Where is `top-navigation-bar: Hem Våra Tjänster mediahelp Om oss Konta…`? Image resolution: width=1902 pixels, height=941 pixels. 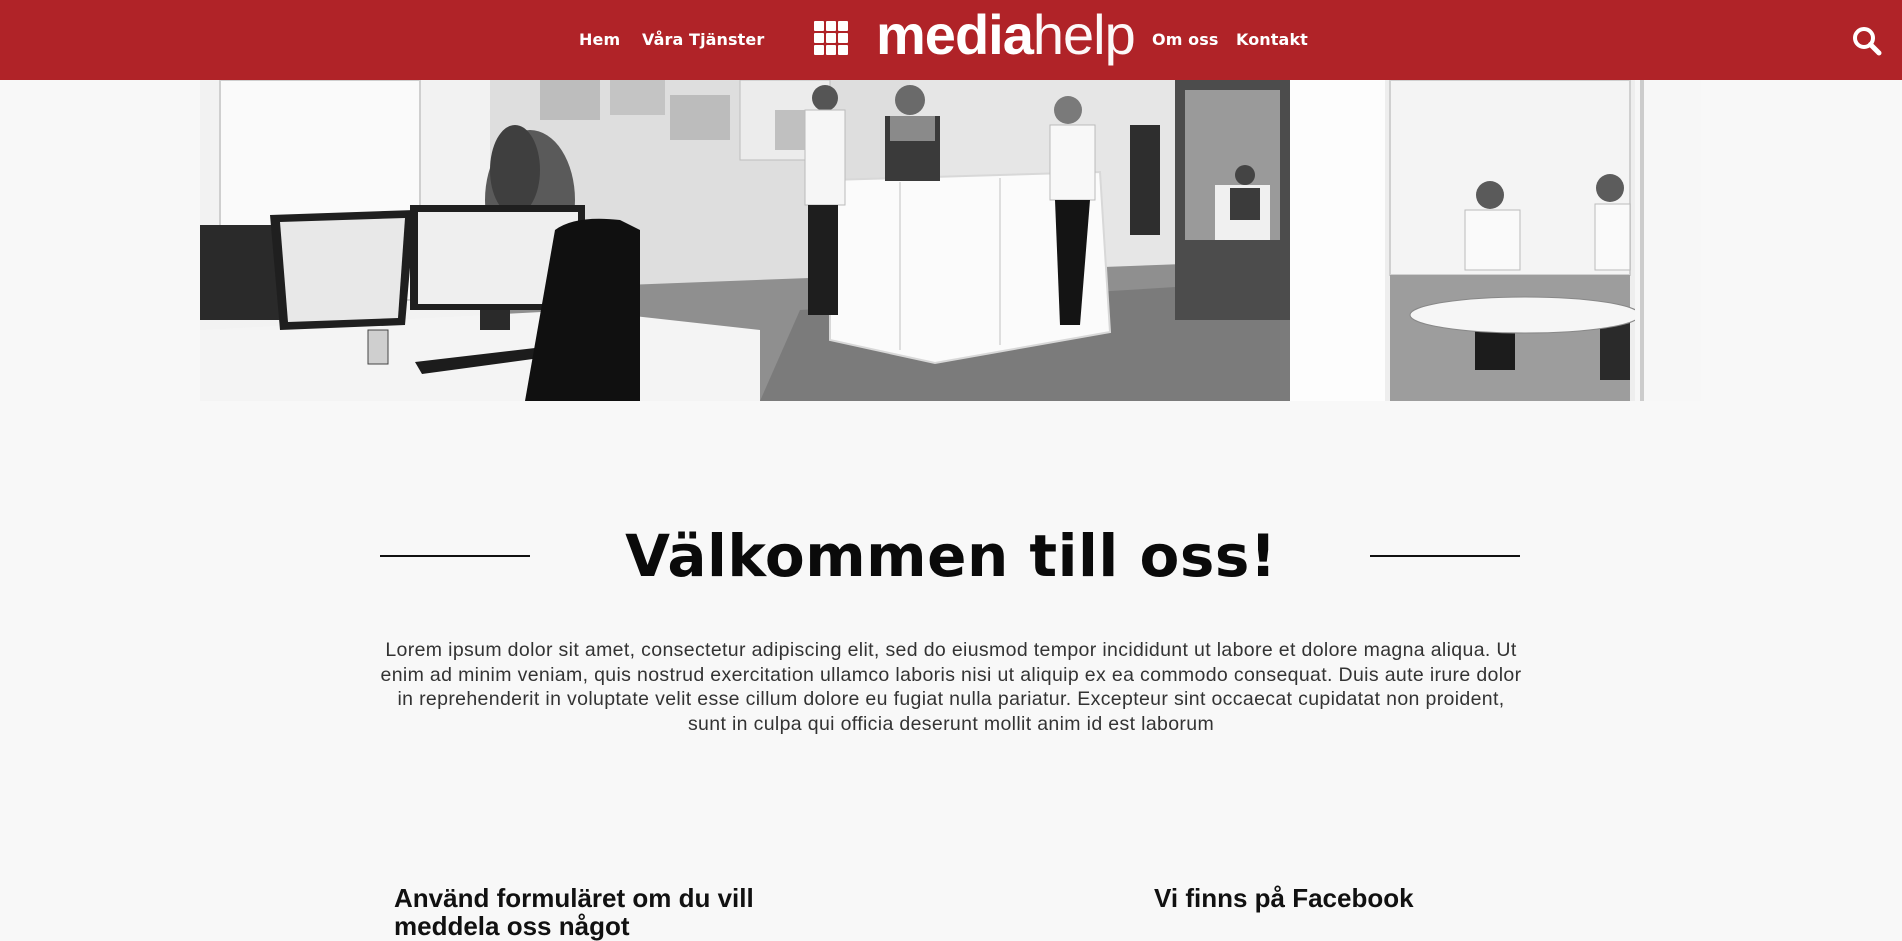 top-navigation-bar: Hem Våra Tjänster mediahelp Om oss Konta… is located at coordinates (951, 40).